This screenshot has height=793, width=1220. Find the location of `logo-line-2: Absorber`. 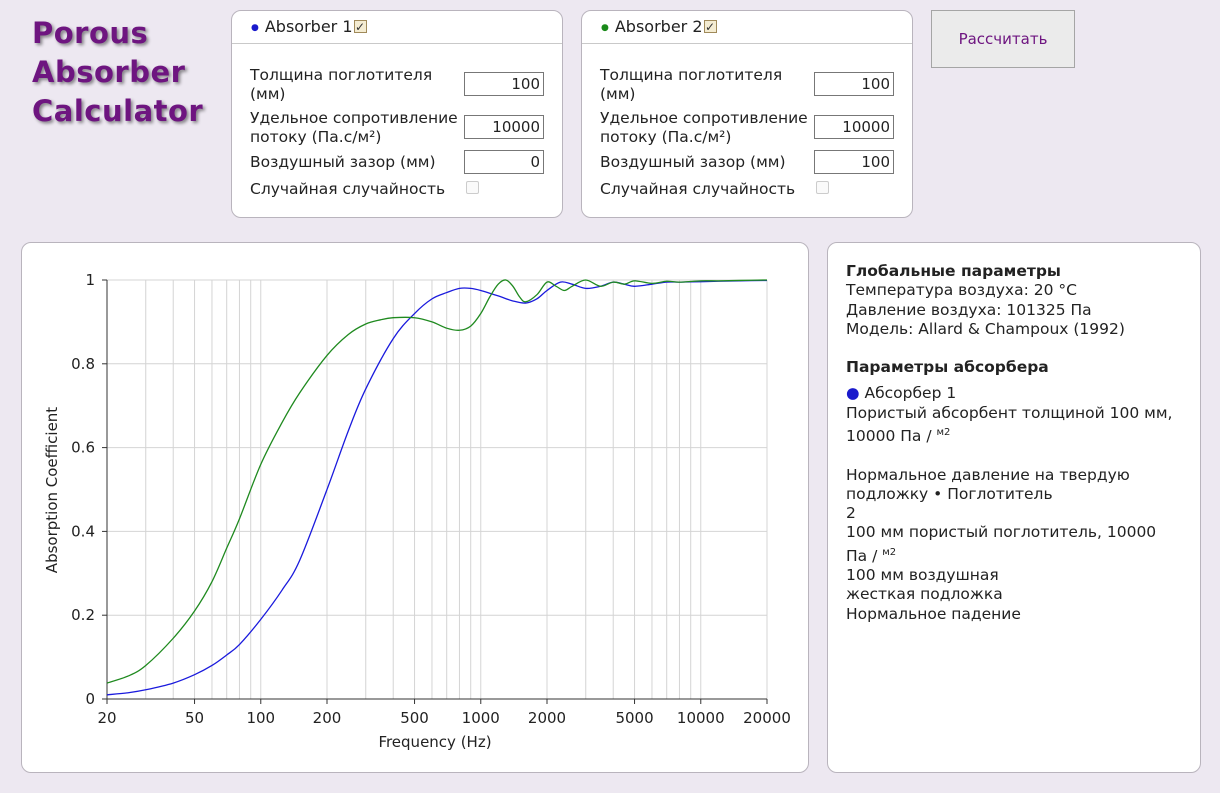

logo-line-2: Absorber is located at coordinates (109, 72).